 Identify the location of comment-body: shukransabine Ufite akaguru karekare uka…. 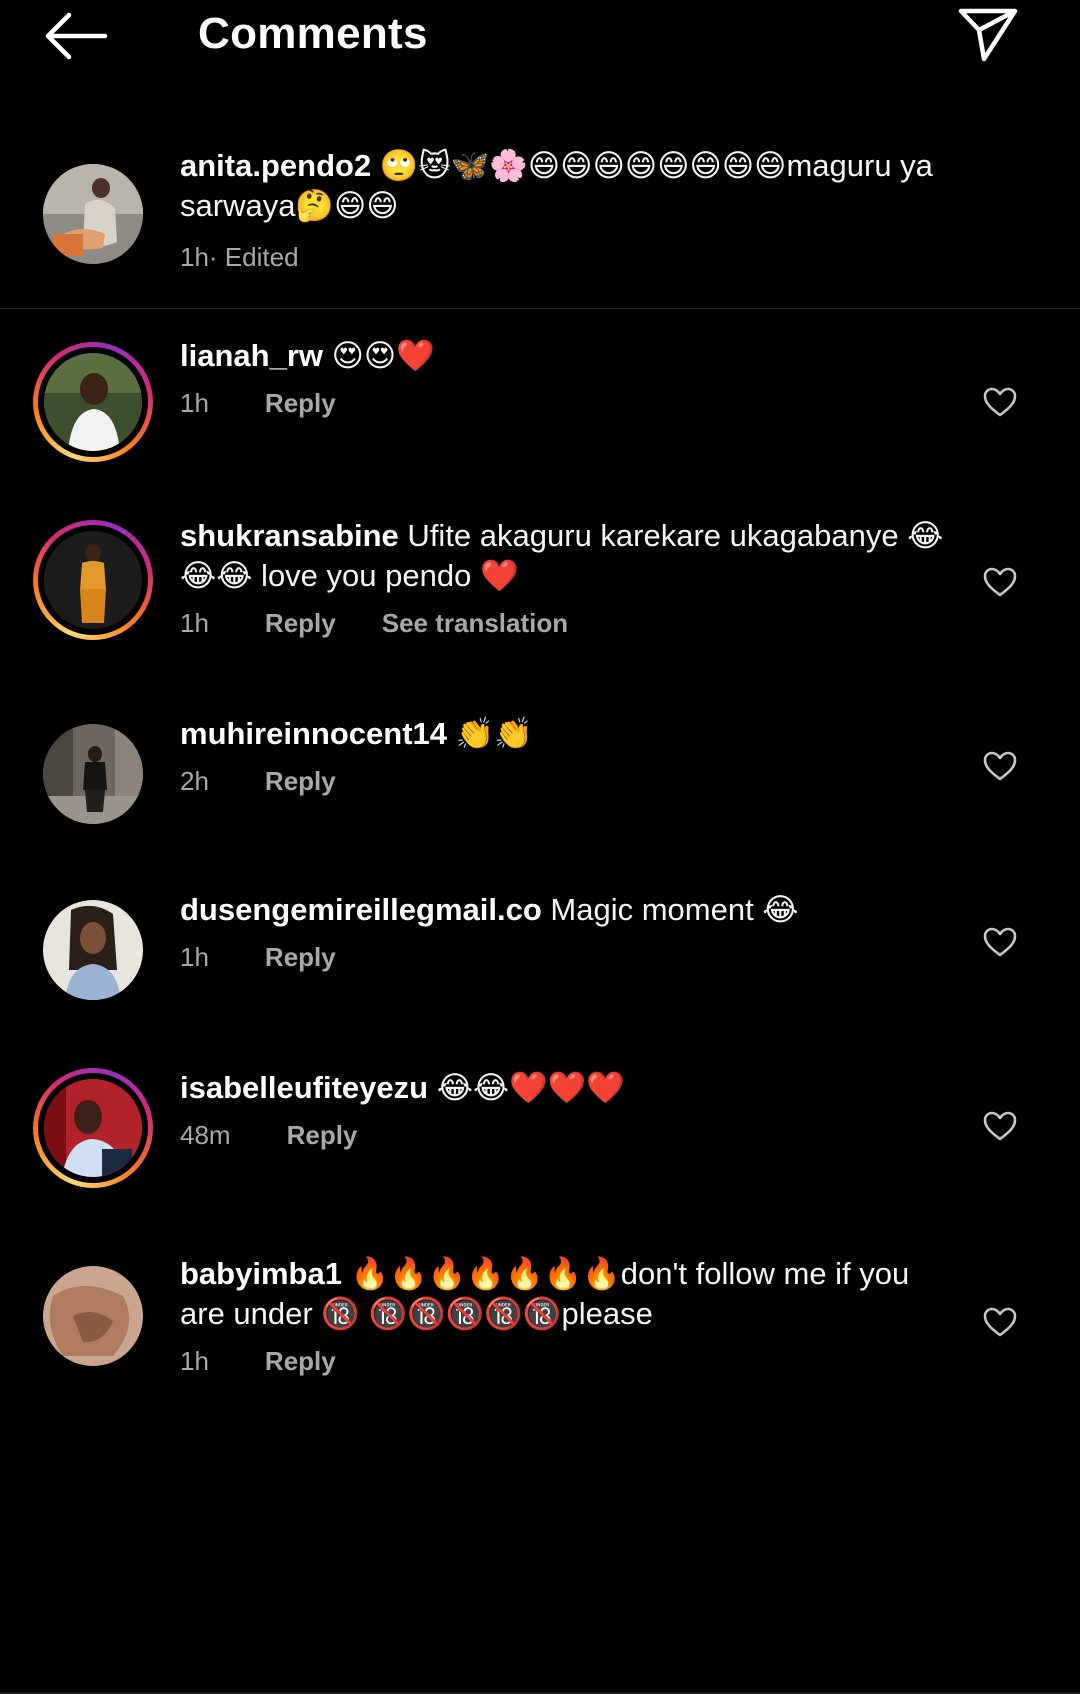
(565, 578).